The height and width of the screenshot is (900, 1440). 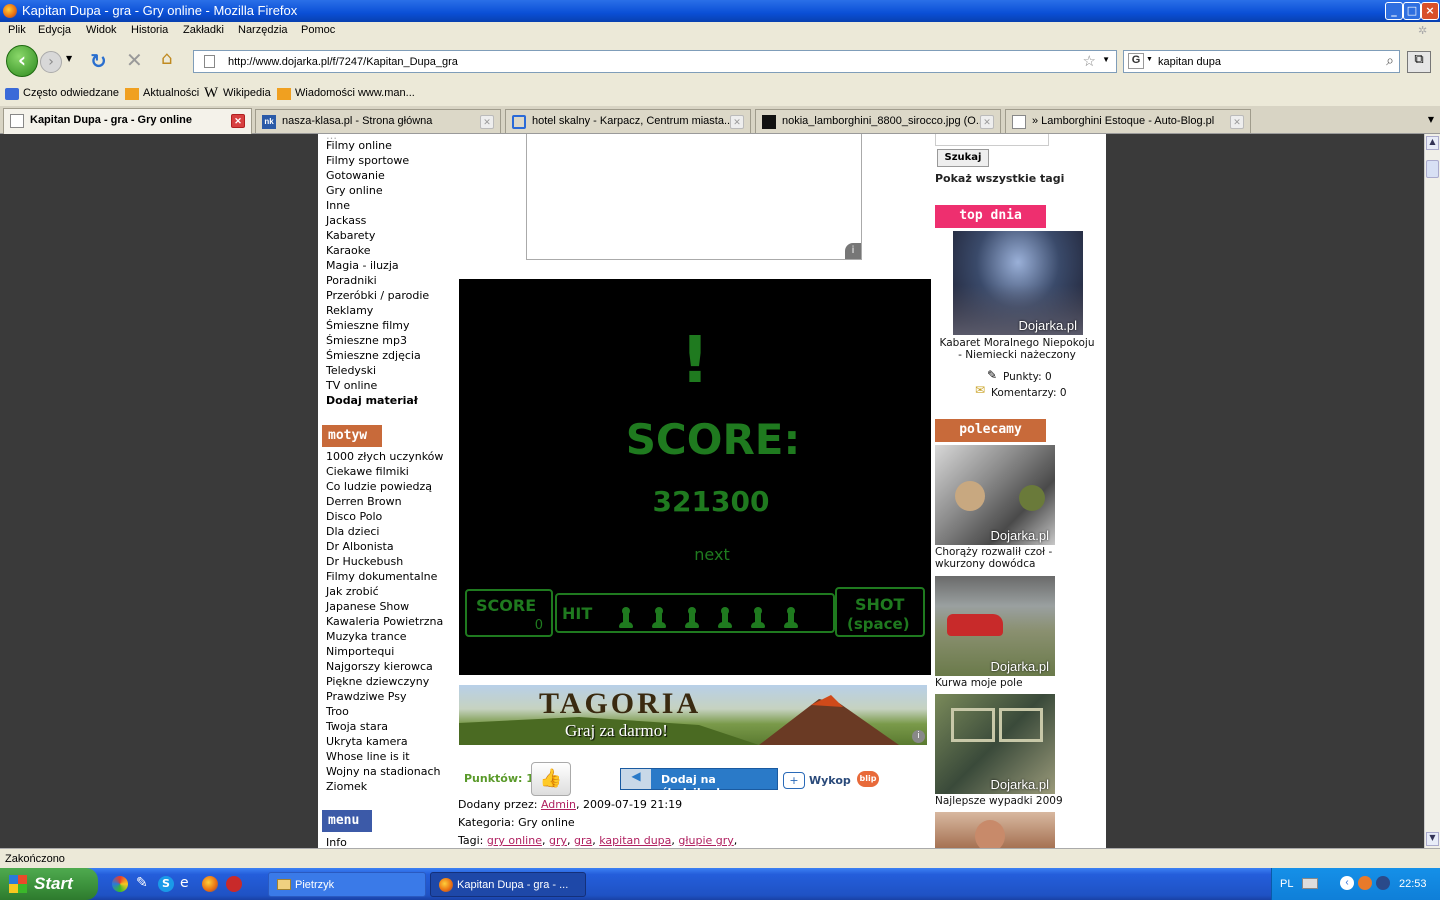 I want to click on motyw-link: Piękne dziewczyny, so click(x=377, y=681).